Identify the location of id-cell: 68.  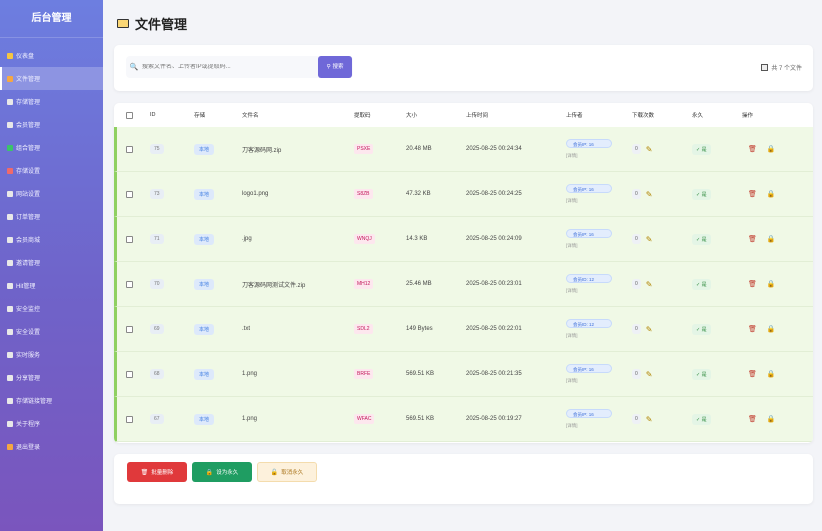
(157, 374).